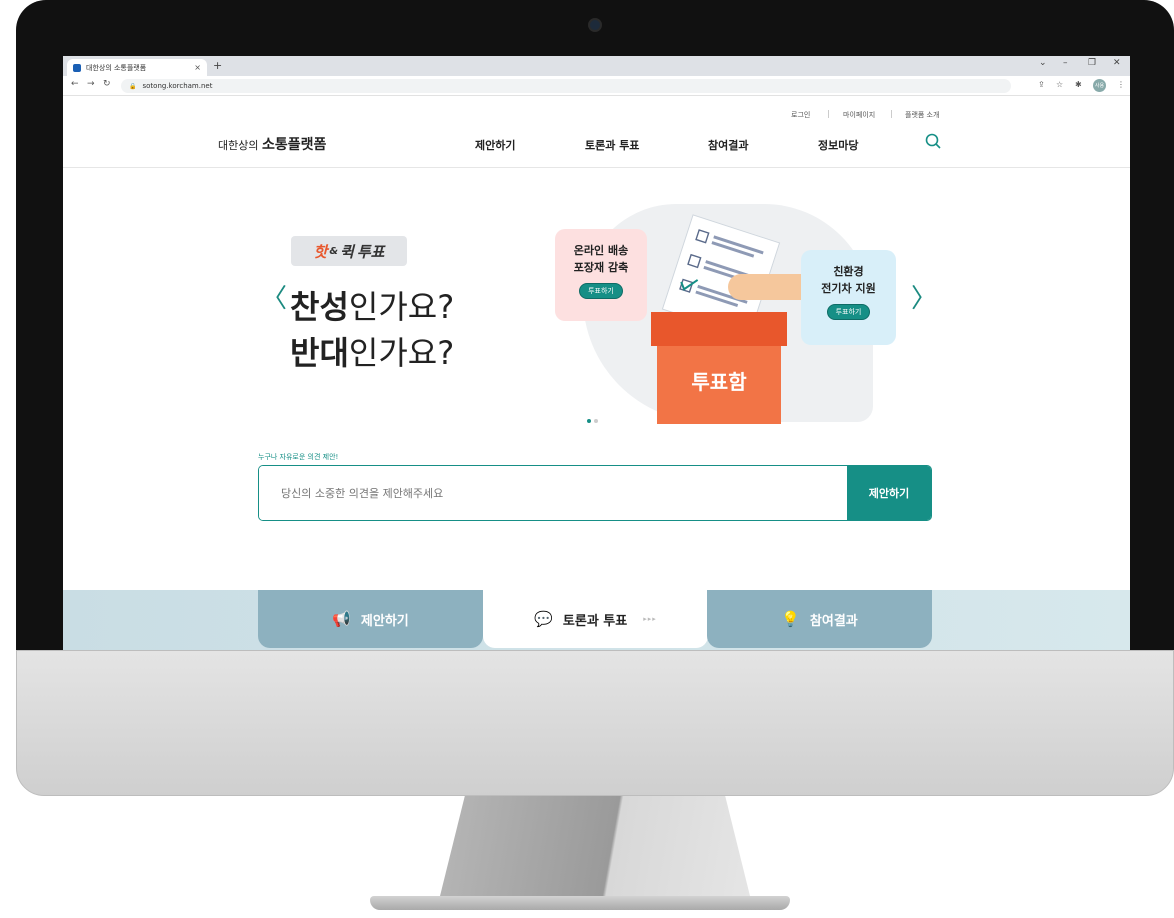  I want to click on mypage-link: 마이페이지, so click(859, 115).